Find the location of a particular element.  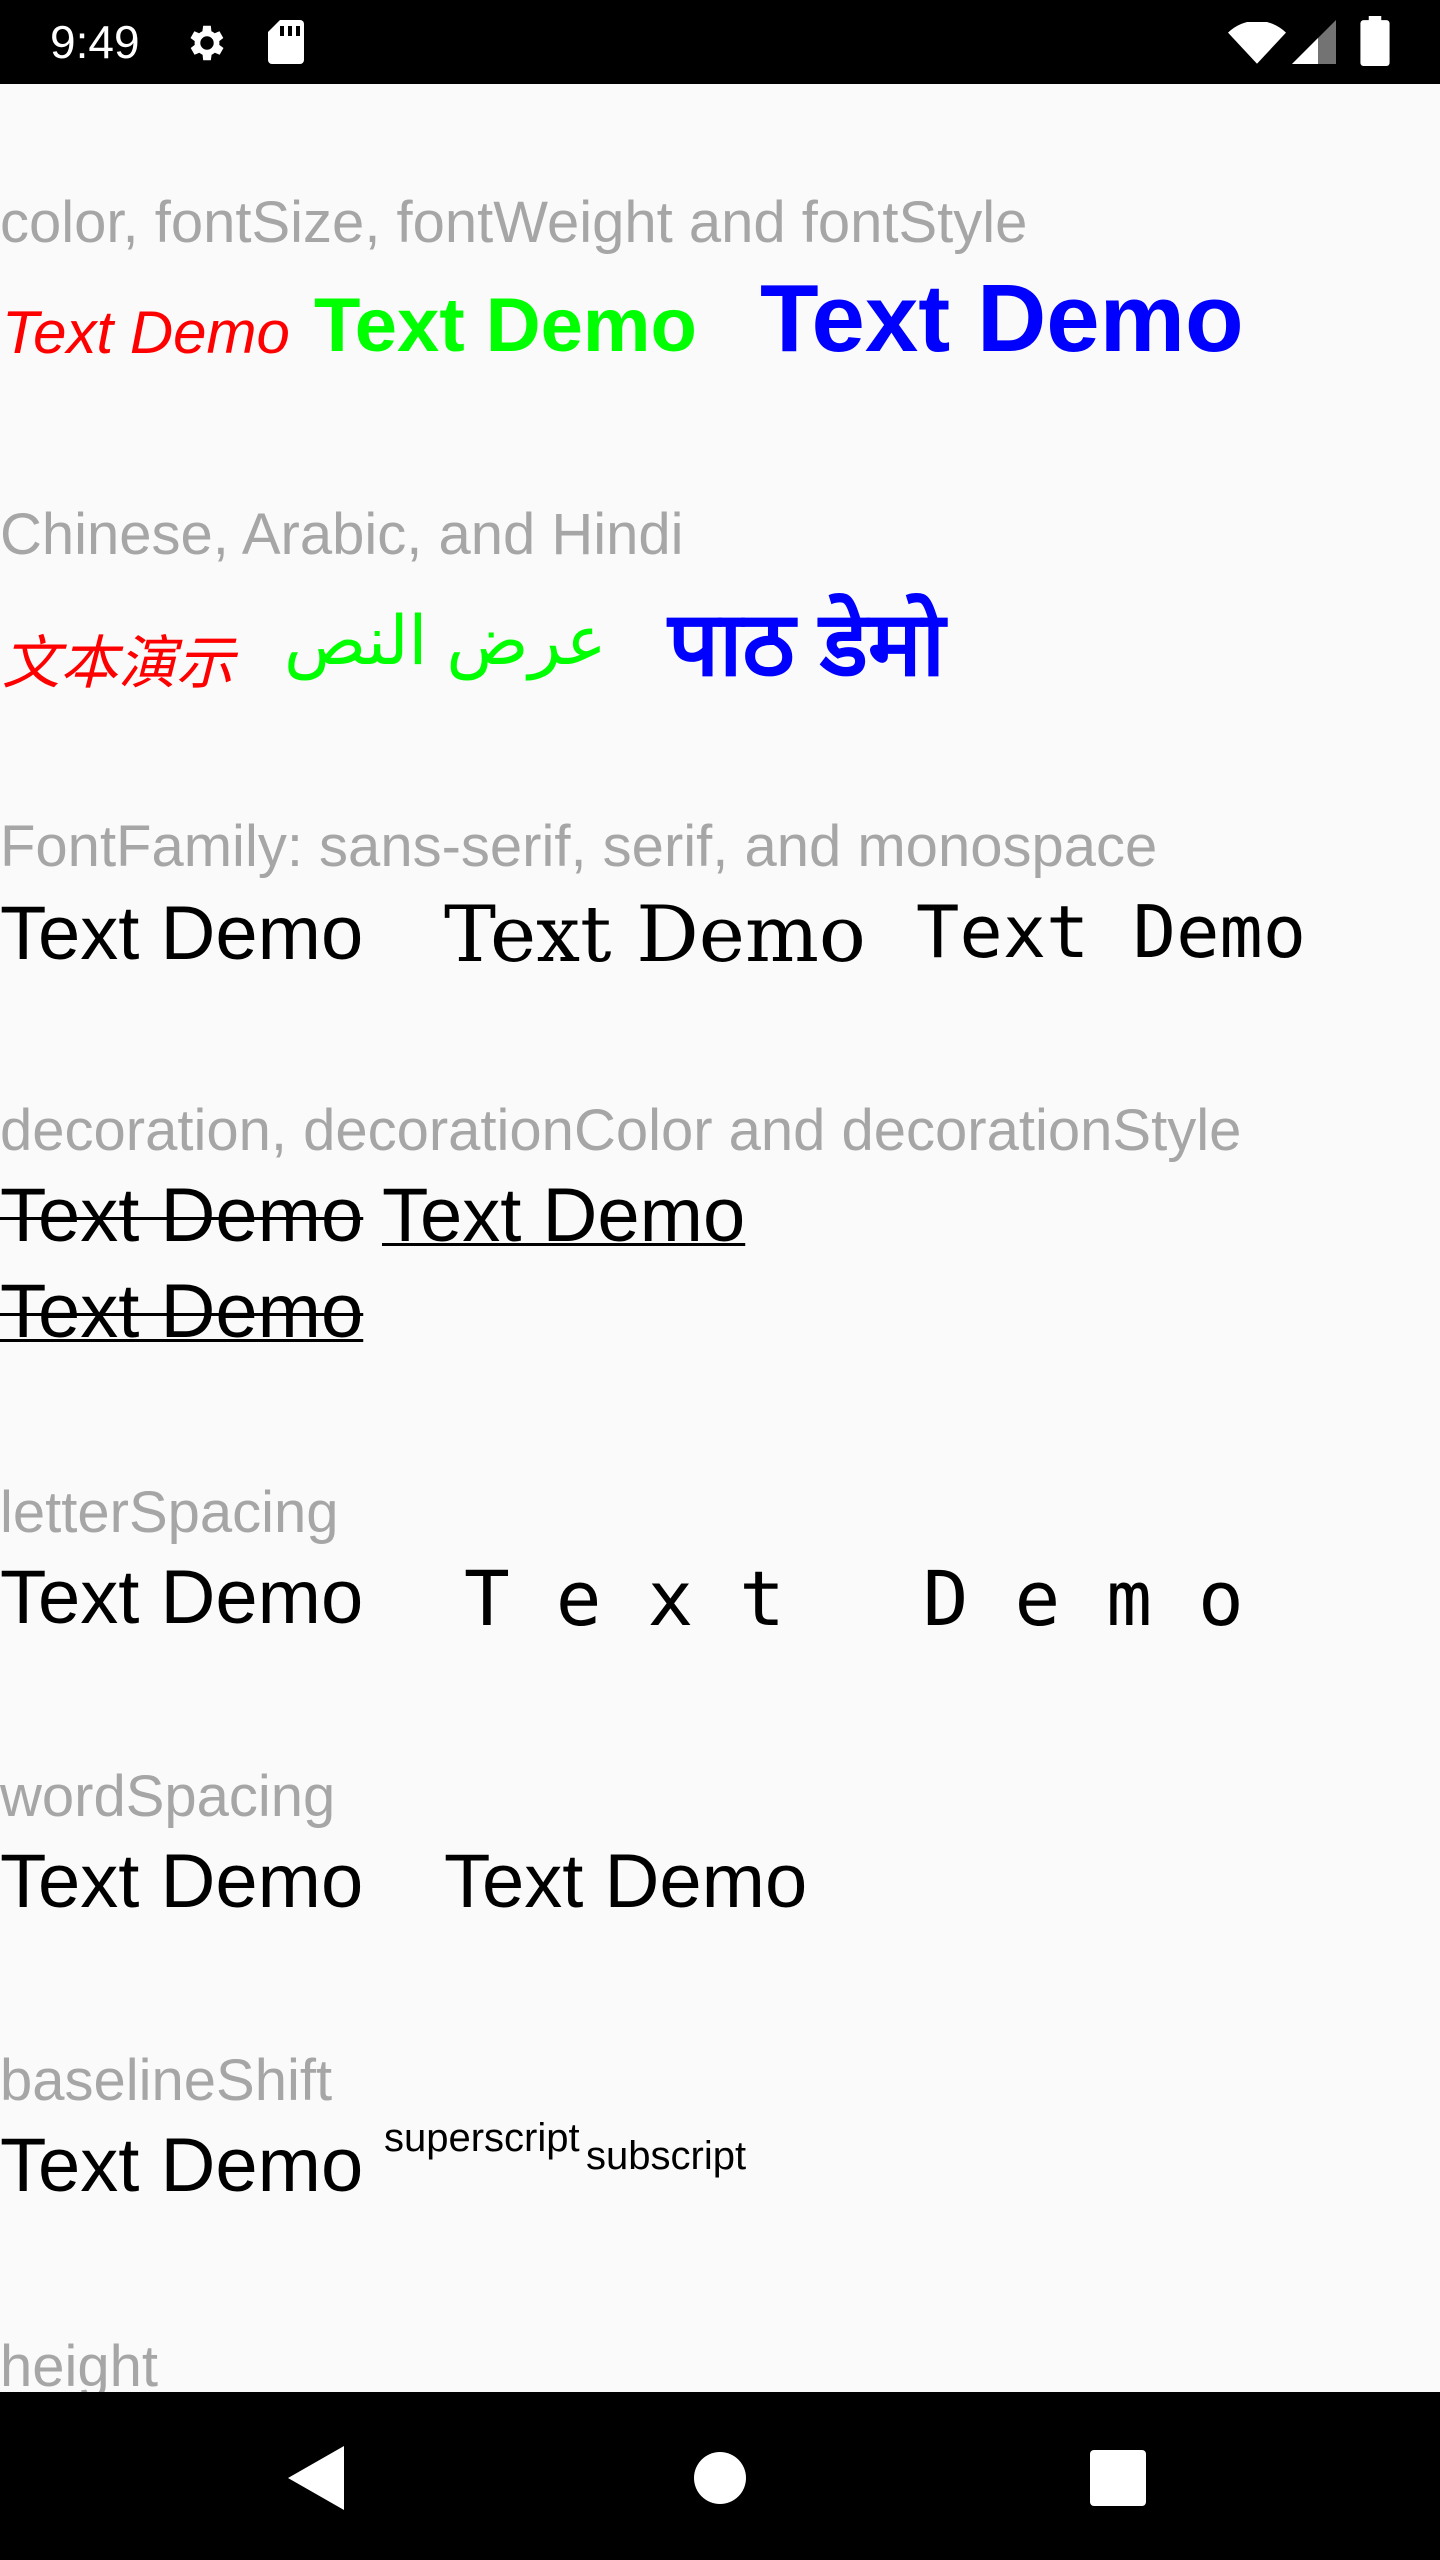

wifi-icon is located at coordinates (1257, 43).